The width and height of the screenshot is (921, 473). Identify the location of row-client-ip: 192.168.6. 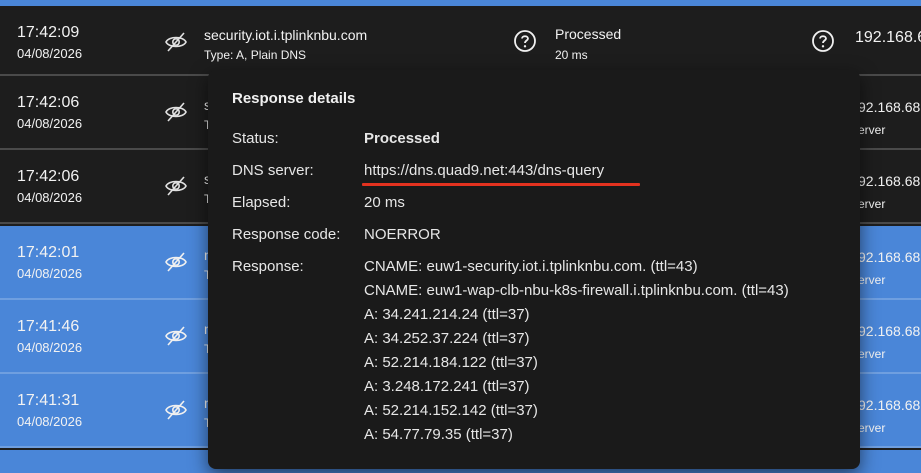
(888, 37).